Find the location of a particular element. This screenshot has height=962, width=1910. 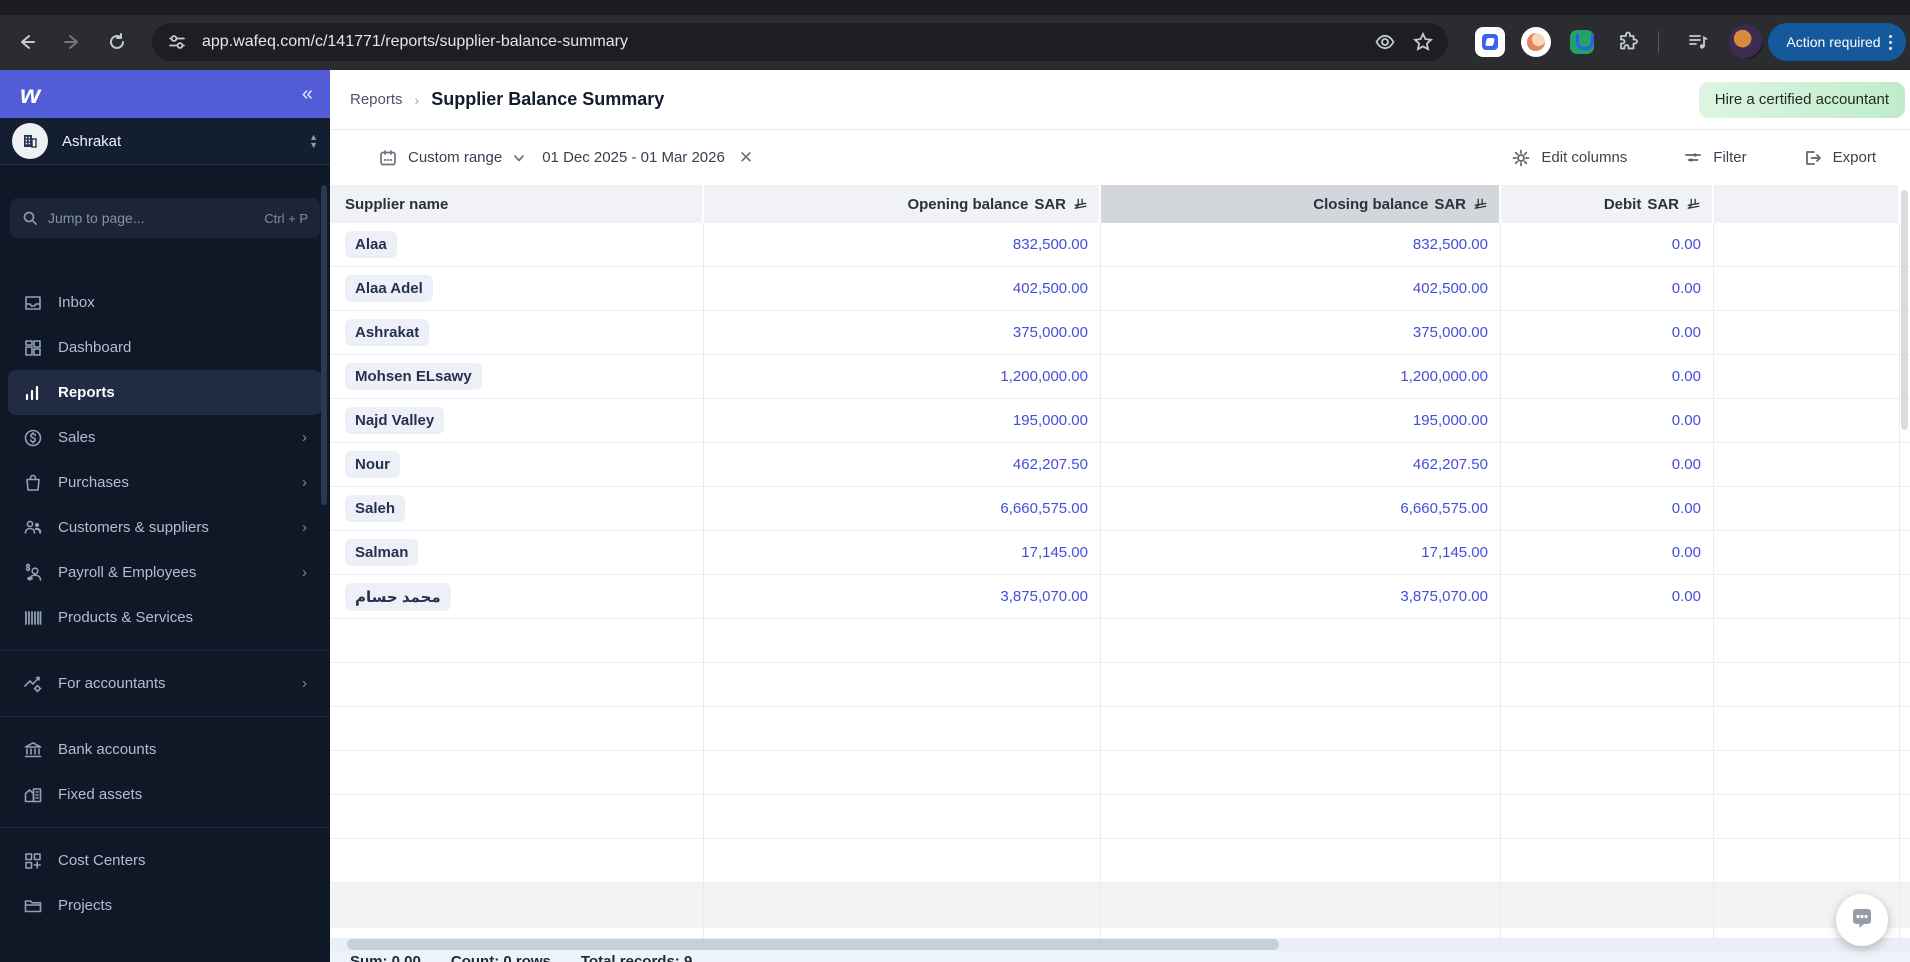

sidebar-item-products-services: Products & Services is located at coordinates (165, 617).